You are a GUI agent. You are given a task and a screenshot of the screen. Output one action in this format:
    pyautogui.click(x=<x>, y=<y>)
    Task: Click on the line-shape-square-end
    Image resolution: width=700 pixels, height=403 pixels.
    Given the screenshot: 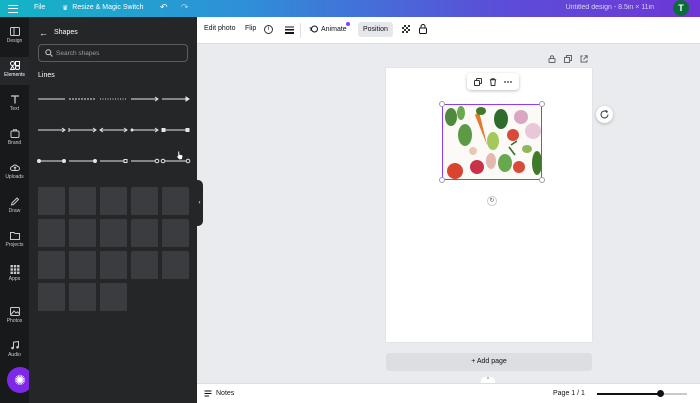 What is the action you would take?
    pyautogui.click(x=175, y=130)
    